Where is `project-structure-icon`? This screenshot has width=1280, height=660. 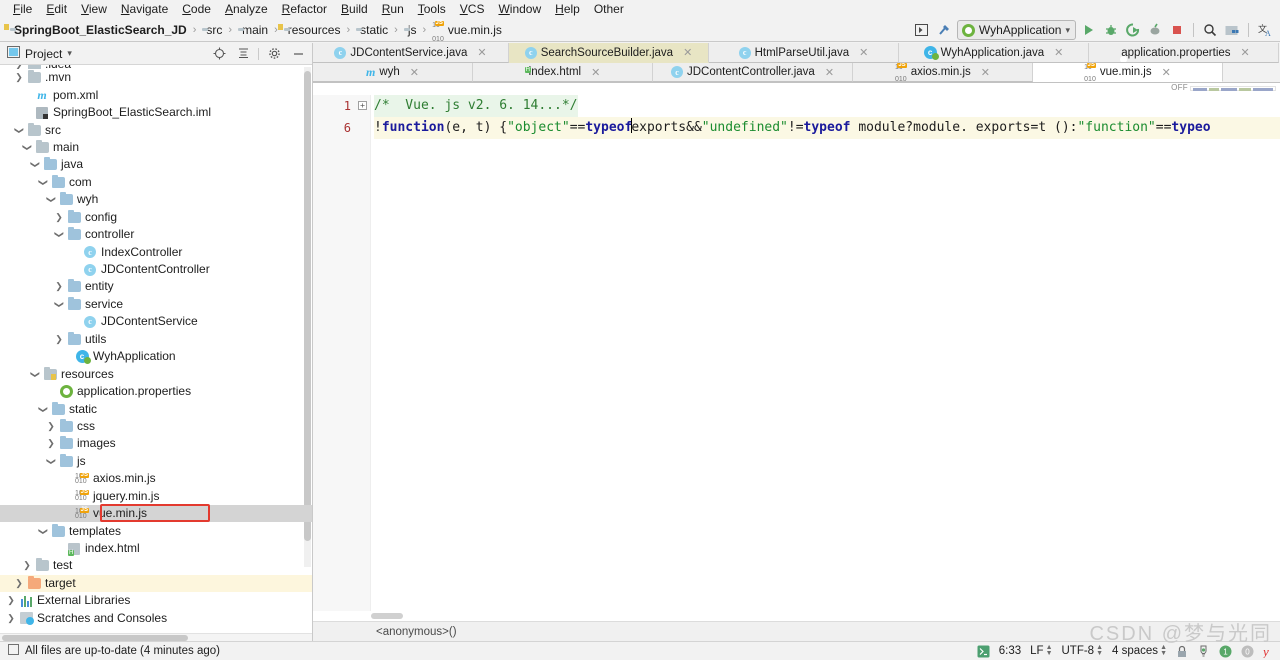 project-structure-icon is located at coordinates (1232, 30).